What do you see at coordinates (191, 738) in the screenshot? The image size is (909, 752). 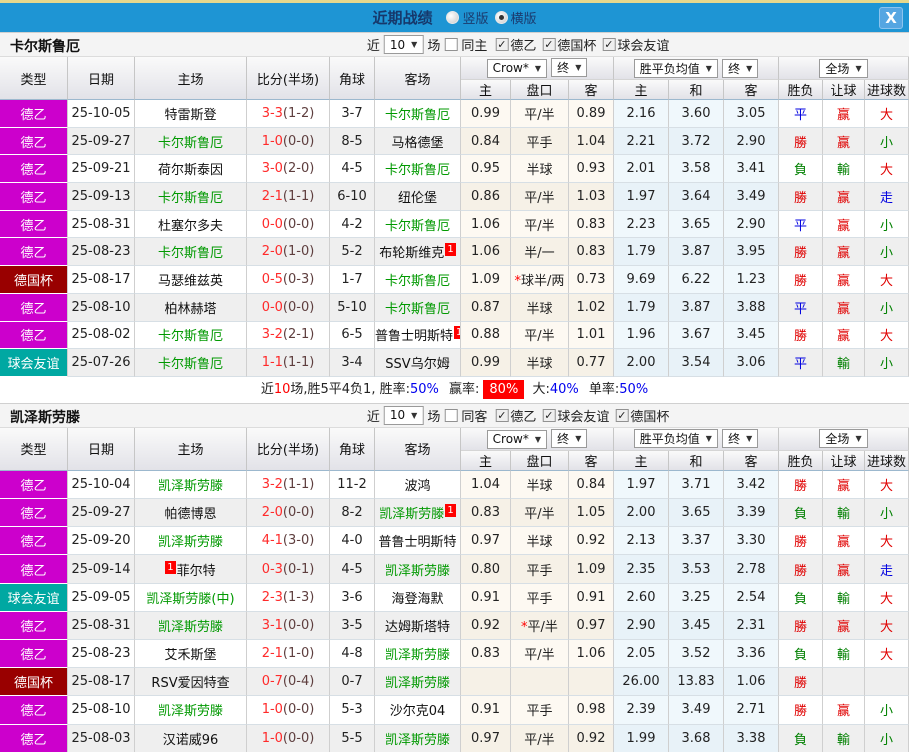 I see `home-team: 汉诺威96` at bounding box center [191, 738].